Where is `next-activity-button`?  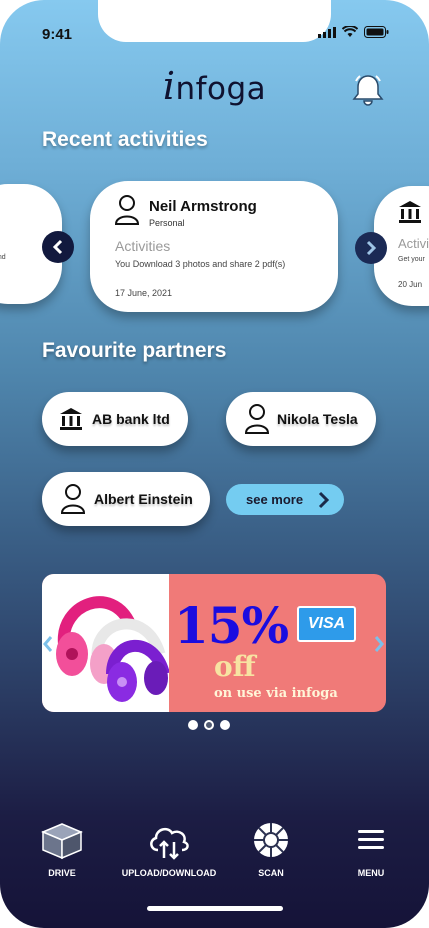 next-activity-button is located at coordinates (371, 248).